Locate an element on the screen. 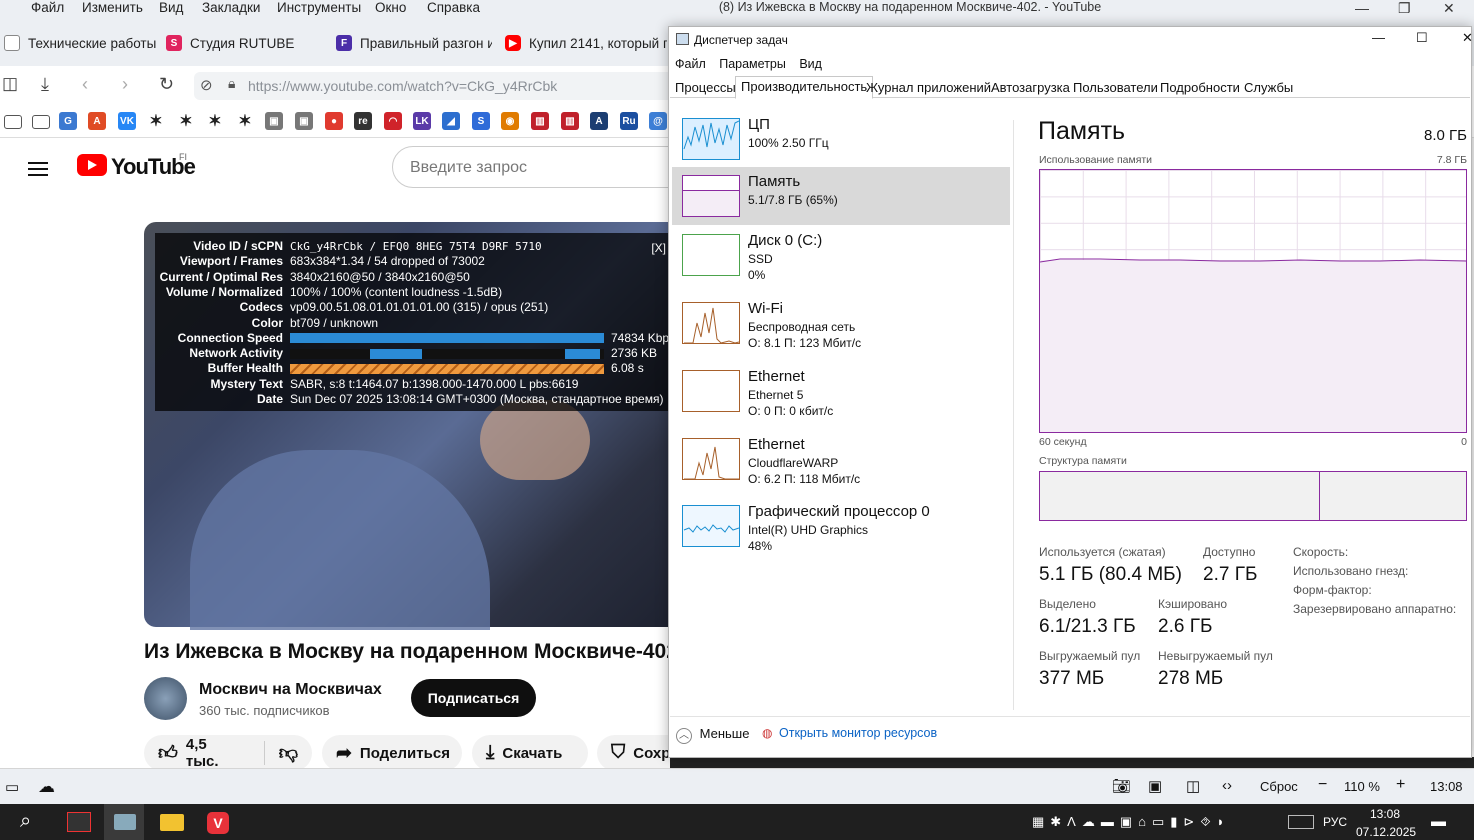 Image resolution: width=1474 pixels, height=840 pixels. search-input: Введите запрос is located at coordinates (537, 167).